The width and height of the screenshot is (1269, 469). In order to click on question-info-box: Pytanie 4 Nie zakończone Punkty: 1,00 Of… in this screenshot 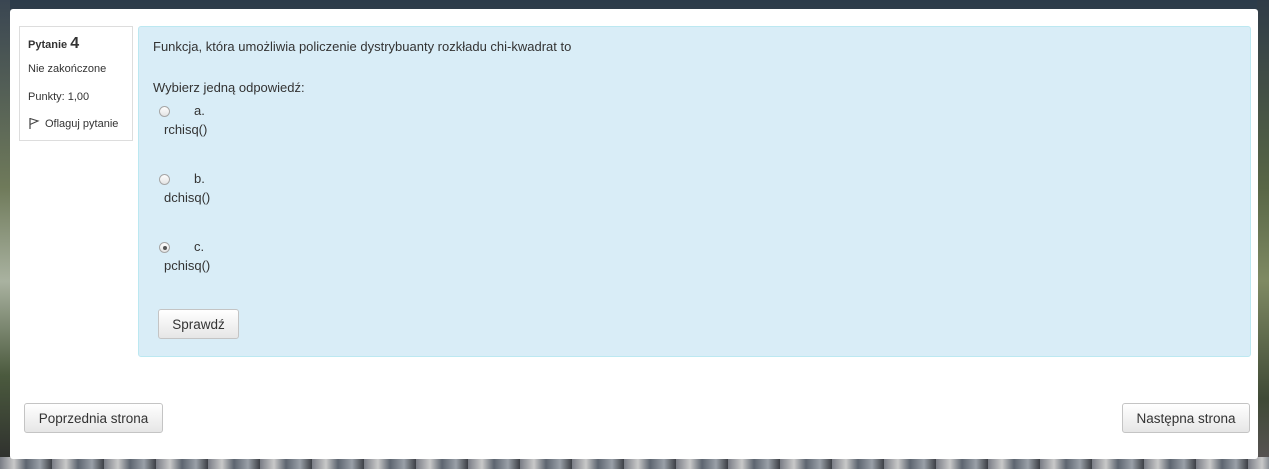, I will do `click(76, 83)`.